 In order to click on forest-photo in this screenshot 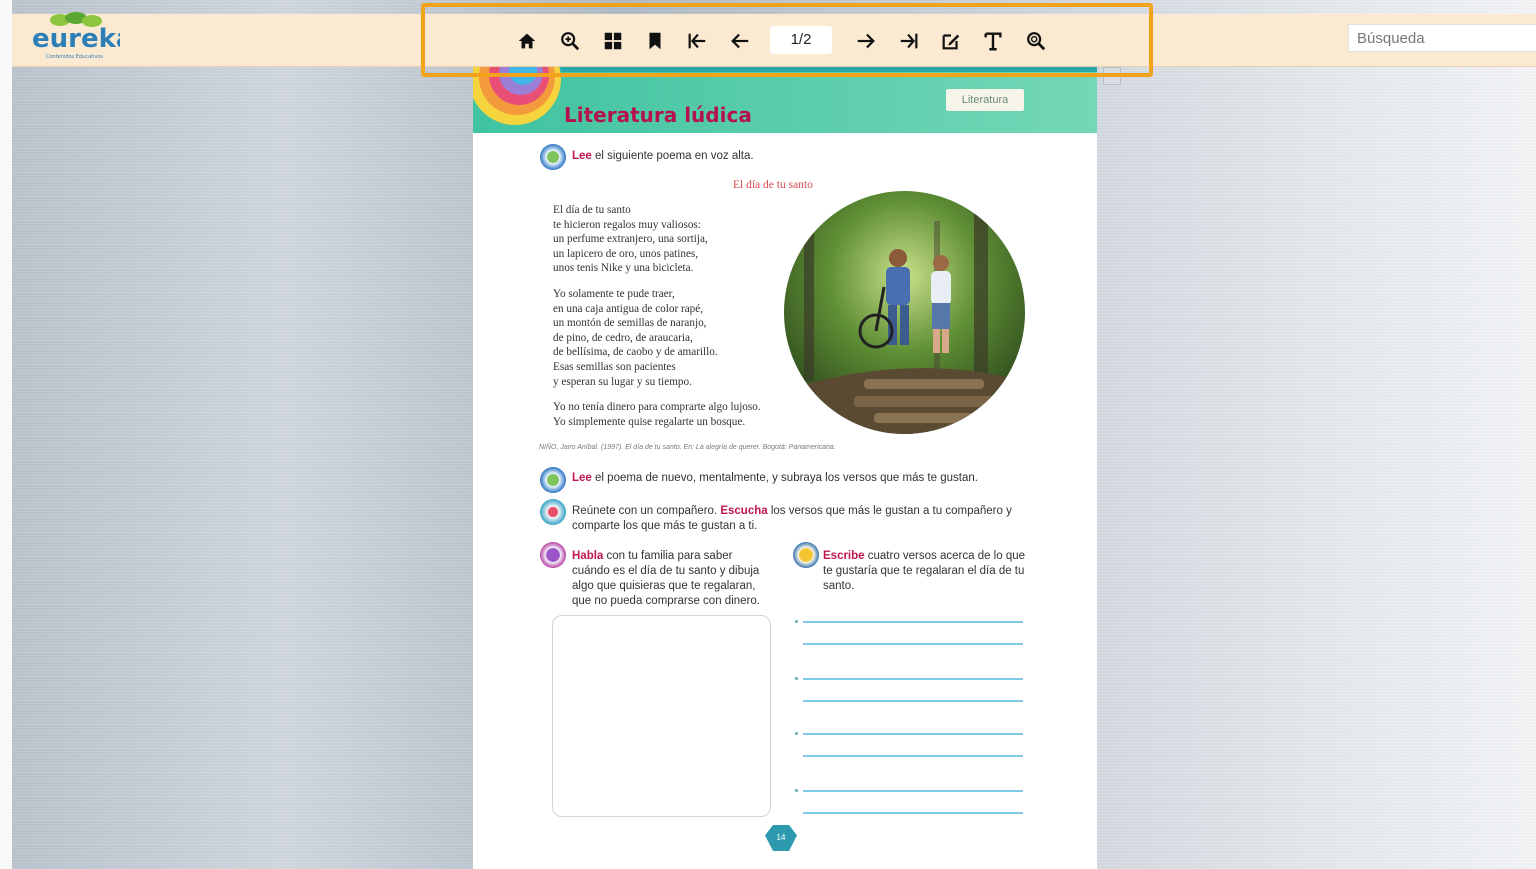, I will do `click(904, 312)`.